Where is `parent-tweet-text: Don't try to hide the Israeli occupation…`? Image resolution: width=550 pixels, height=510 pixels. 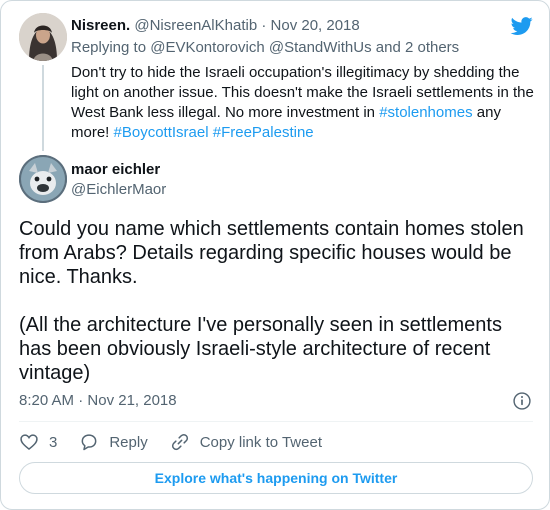
parent-tweet-text: Don't try to hide the Israeli occupation… is located at coordinates (306, 103).